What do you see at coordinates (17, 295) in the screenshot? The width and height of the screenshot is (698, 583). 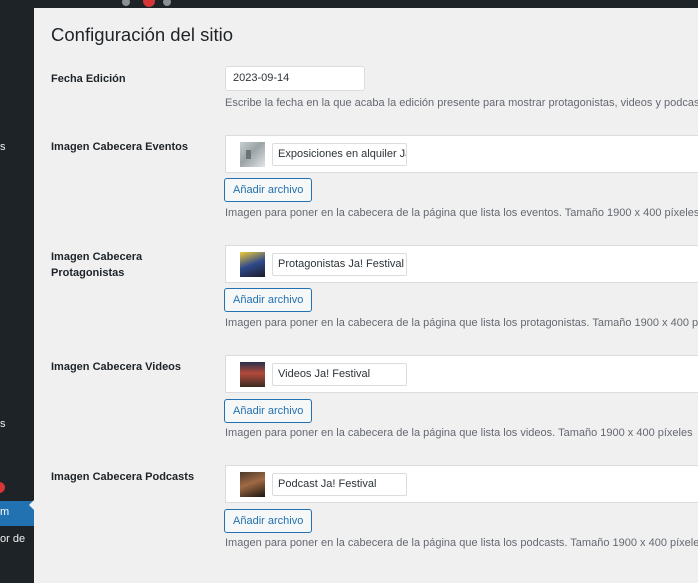 I see `admin-sidebar: s s m or de` at bounding box center [17, 295].